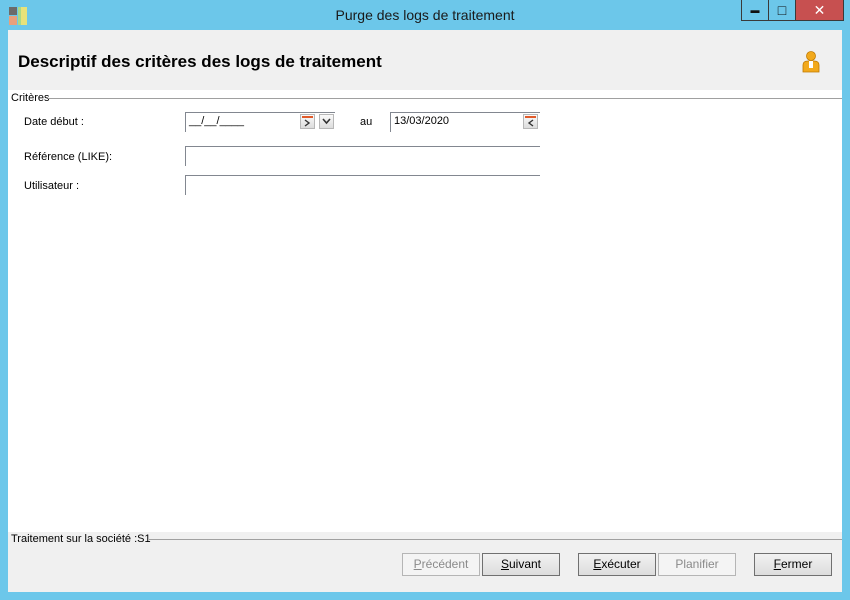  I want to click on suivant-button: Suivant, so click(521, 564).